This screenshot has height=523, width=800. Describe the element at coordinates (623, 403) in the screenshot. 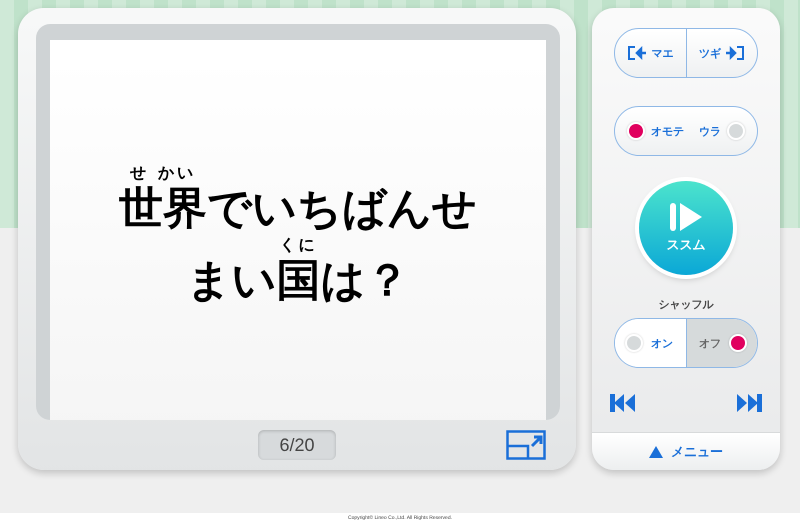

I see `skip-back-icon` at that location.